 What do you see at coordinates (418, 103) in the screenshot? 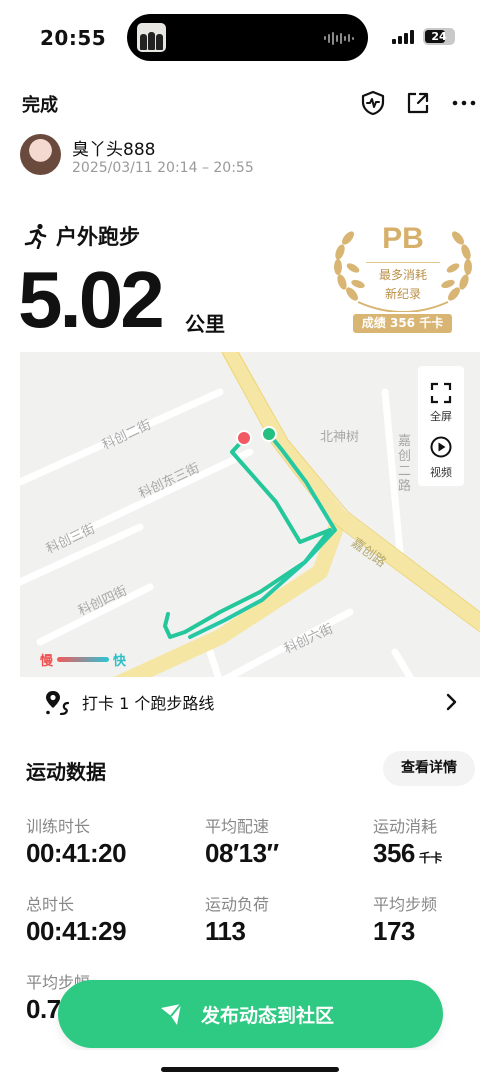
I see `share-icon` at bounding box center [418, 103].